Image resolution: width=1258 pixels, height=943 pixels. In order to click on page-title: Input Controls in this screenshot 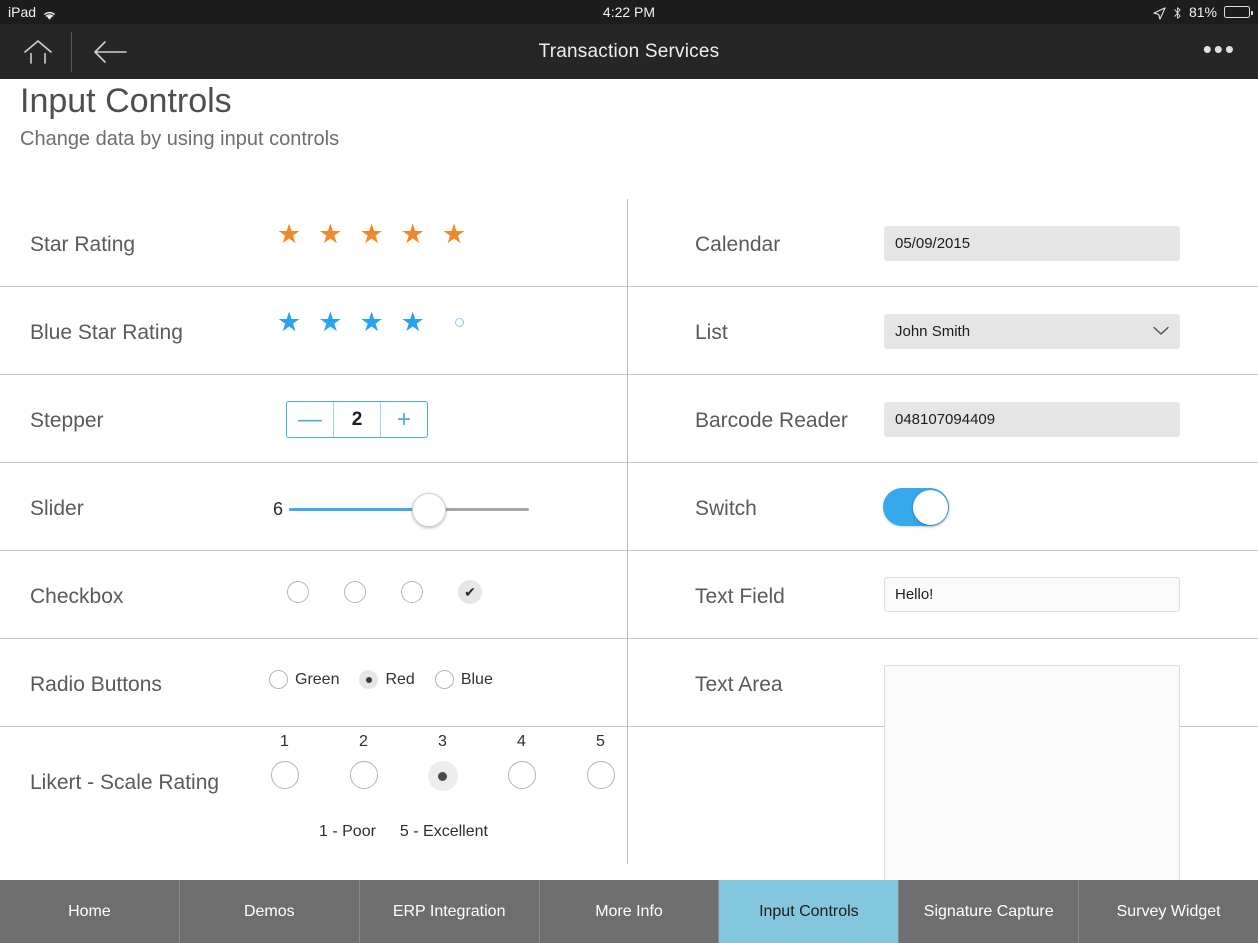, I will do `click(126, 101)`.